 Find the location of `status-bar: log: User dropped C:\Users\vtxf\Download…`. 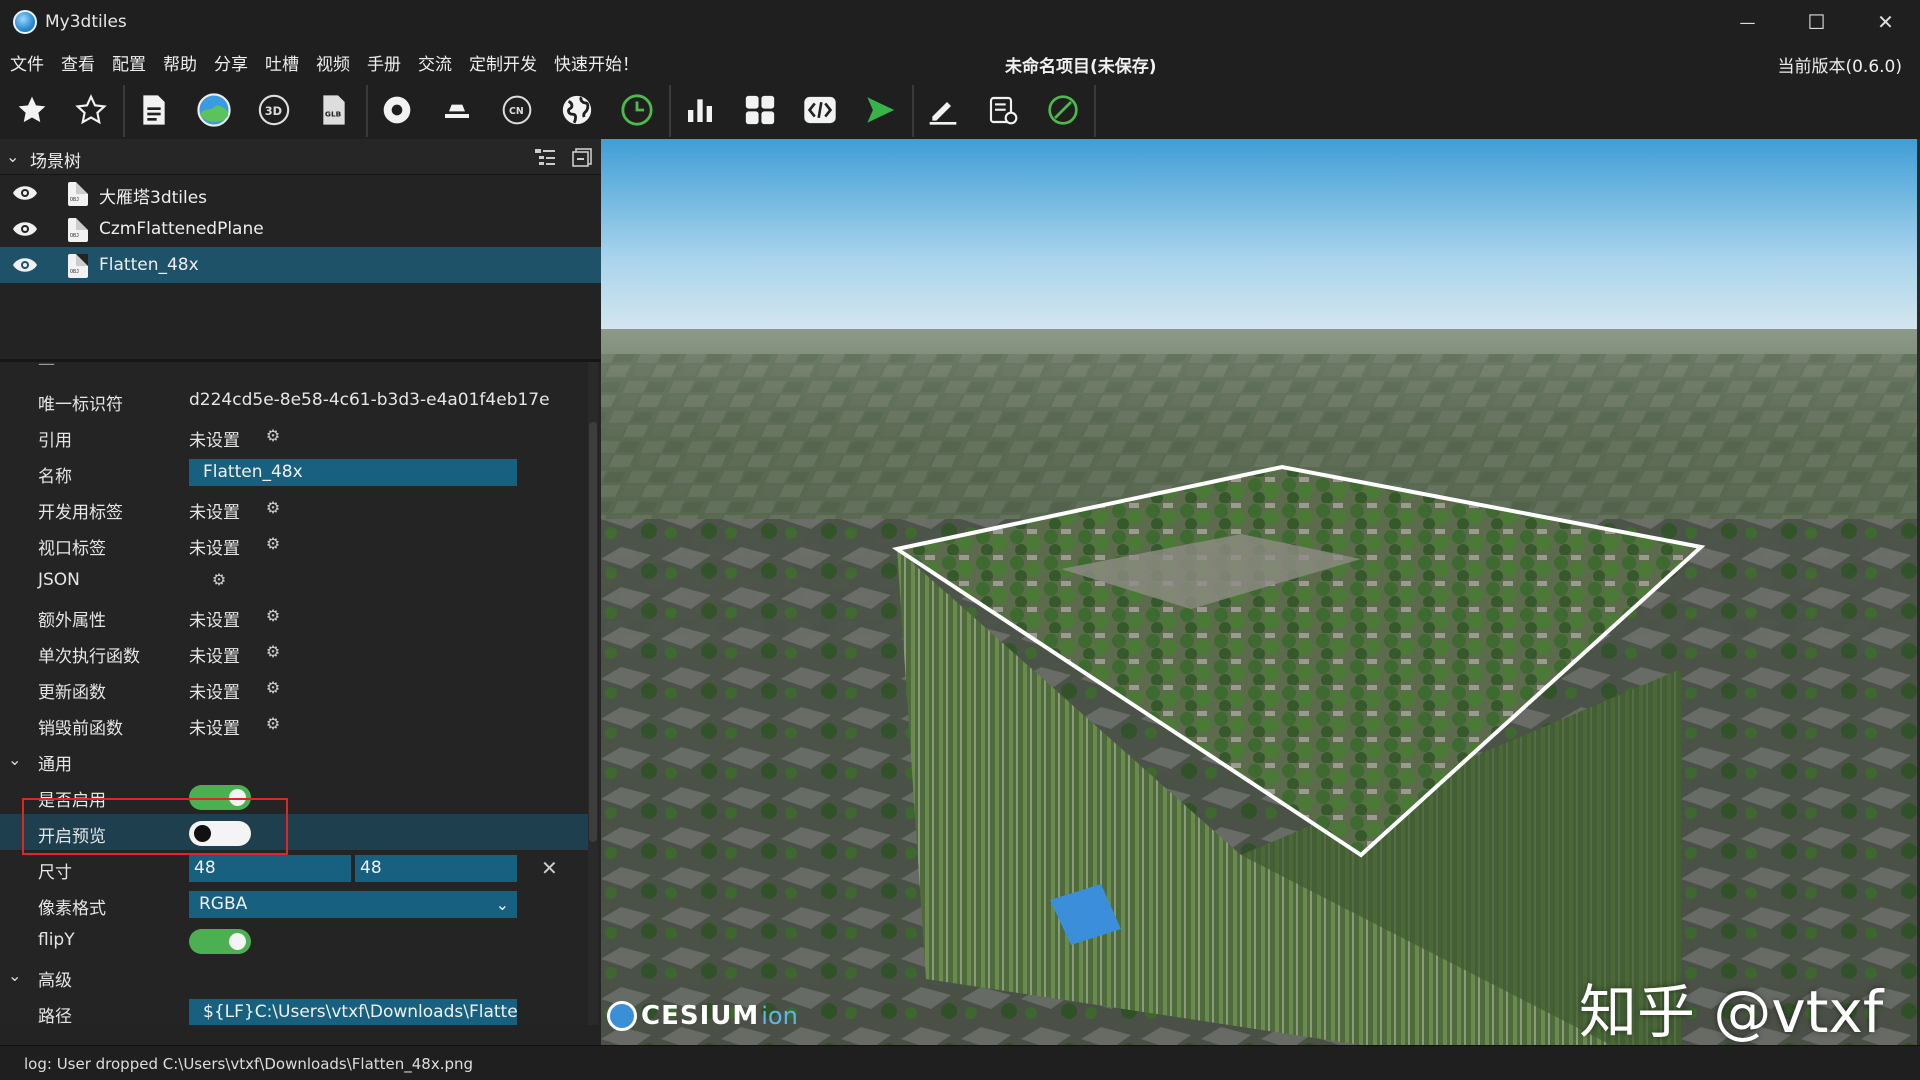

status-bar: log: User dropped C:\Users\vtxf\Download… is located at coordinates (960, 1062).